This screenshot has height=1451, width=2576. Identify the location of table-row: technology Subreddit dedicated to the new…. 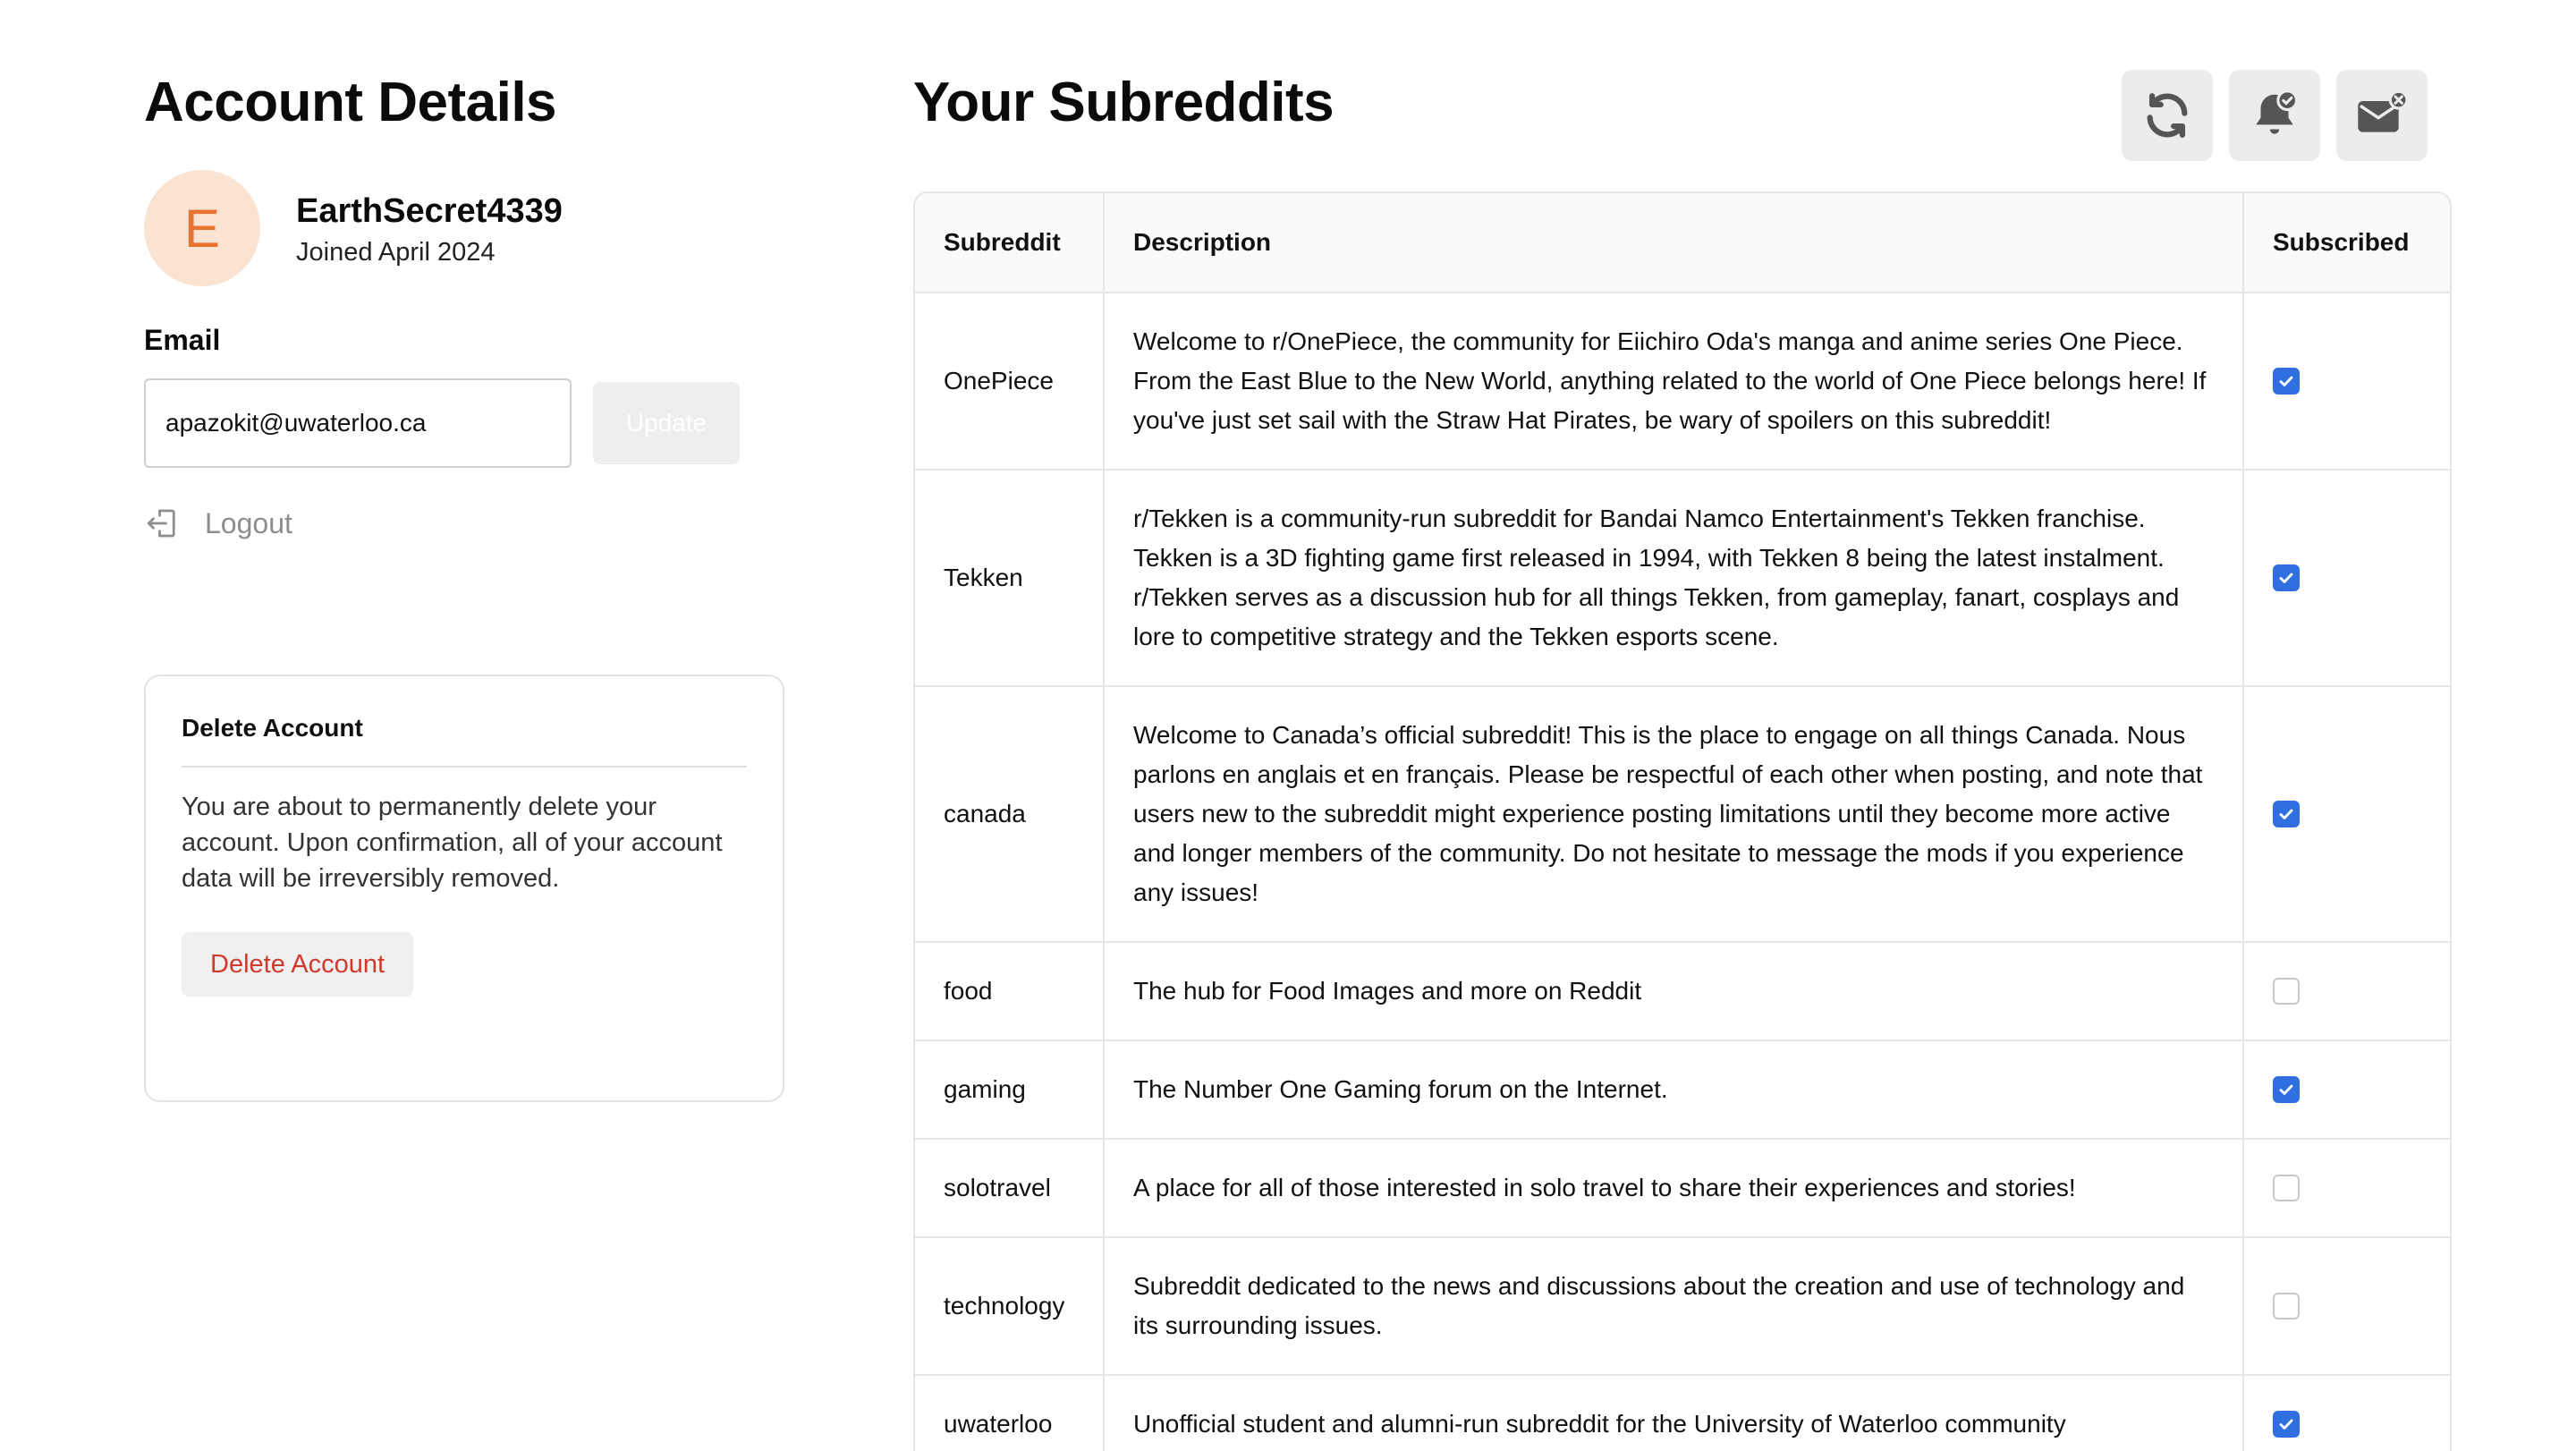
(1682, 1306).